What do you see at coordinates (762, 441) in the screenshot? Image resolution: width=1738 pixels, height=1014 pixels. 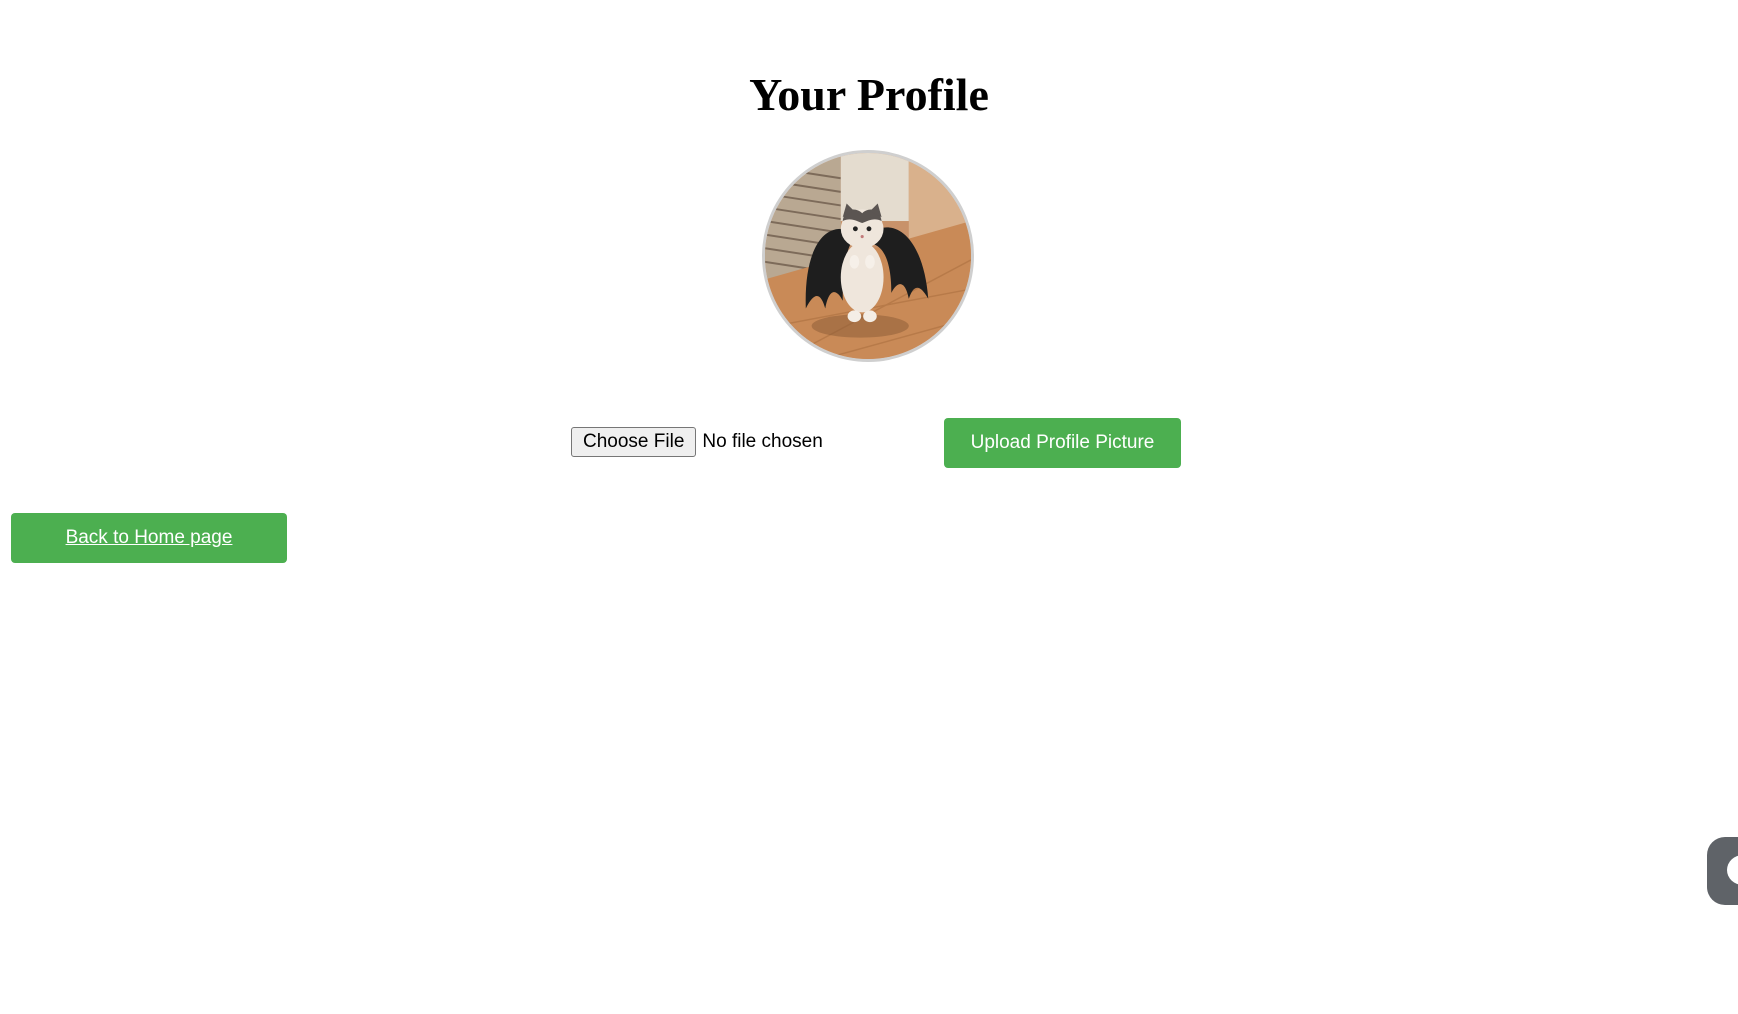 I see `file-status-text: No file chosen` at bounding box center [762, 441].